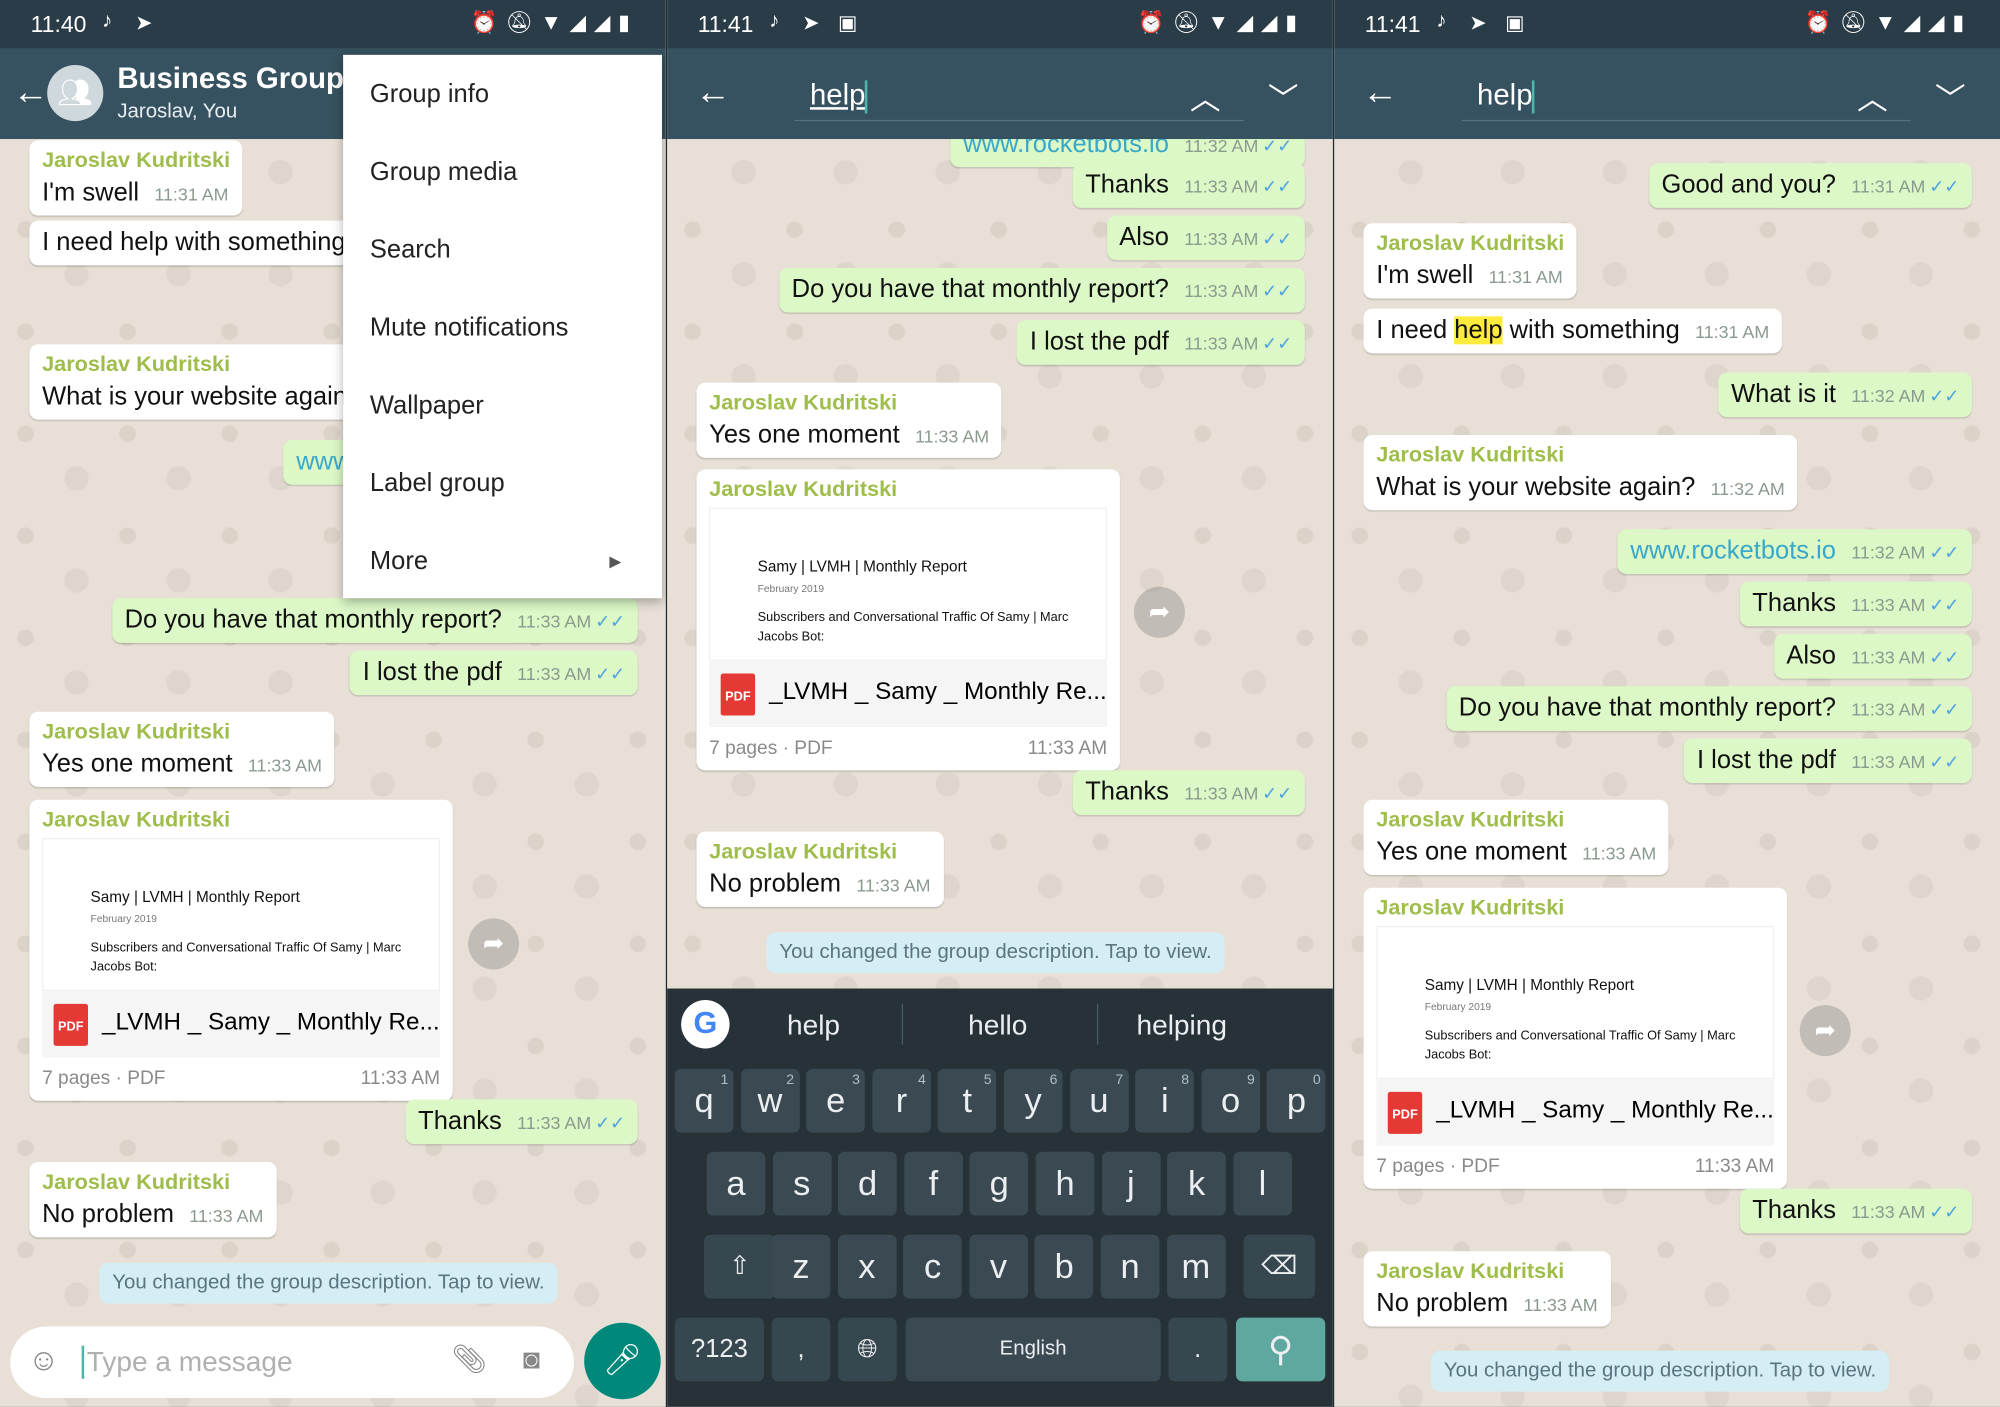  Describe the element at coordinates (75, 93) in the screenshot. I see `group-avatar: 👥︎` at that location.